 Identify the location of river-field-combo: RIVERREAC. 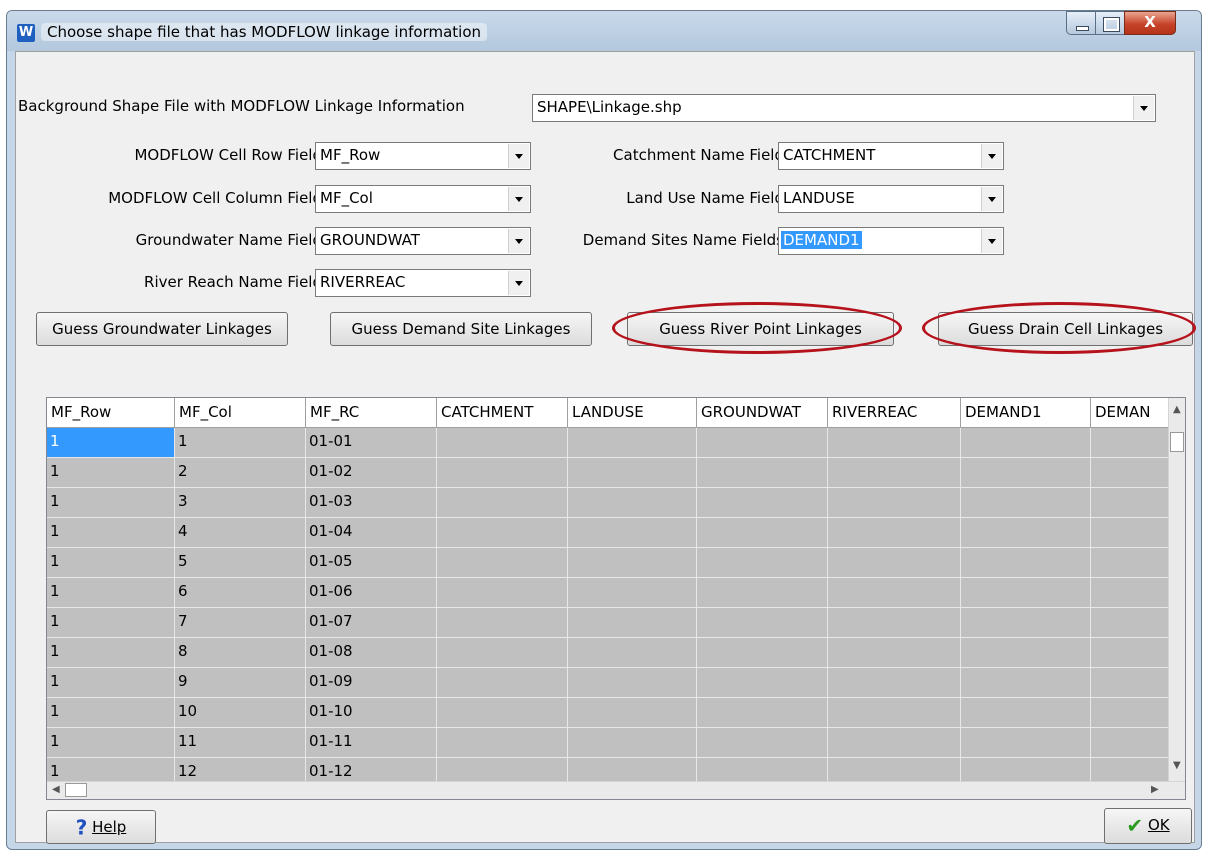
(423, 283).